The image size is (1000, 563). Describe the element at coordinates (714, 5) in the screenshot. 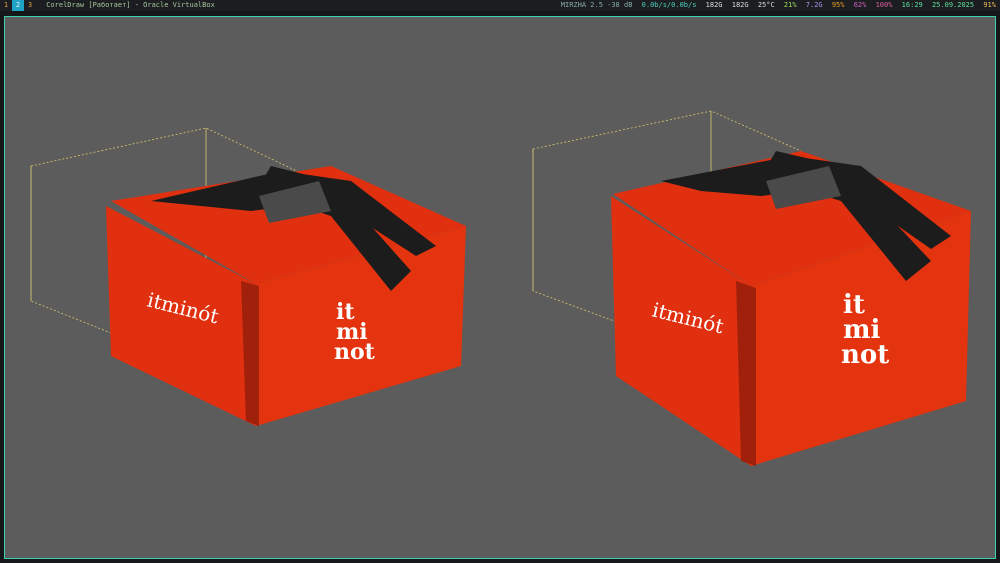

I see `home-disk: 182G` at that location.